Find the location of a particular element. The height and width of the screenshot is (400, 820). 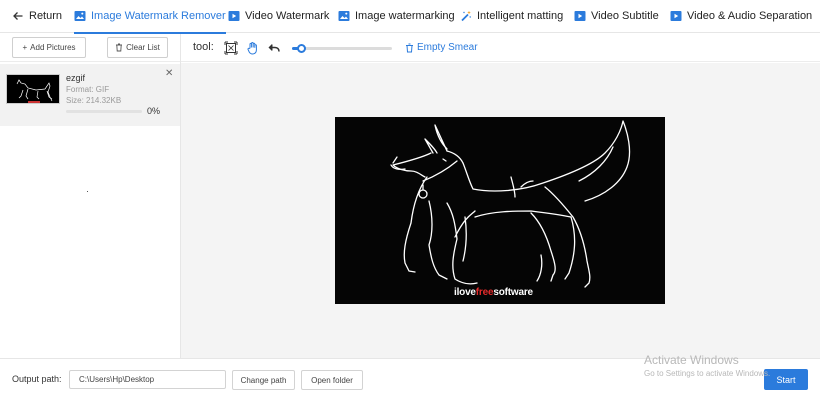

tab-label: Video Watermark is located at coordinates (287, 16).